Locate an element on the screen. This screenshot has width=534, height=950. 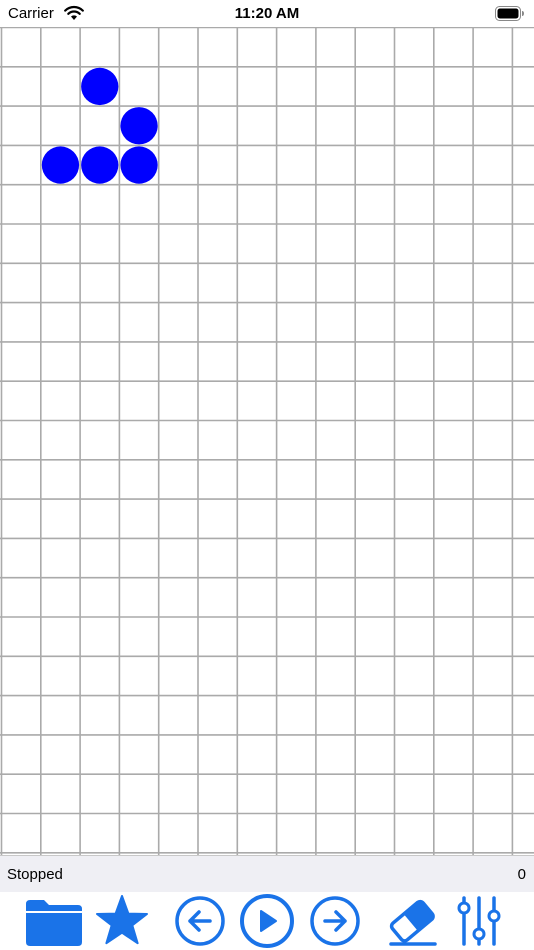
previous-generation-button is located at coordinates (200, 921).